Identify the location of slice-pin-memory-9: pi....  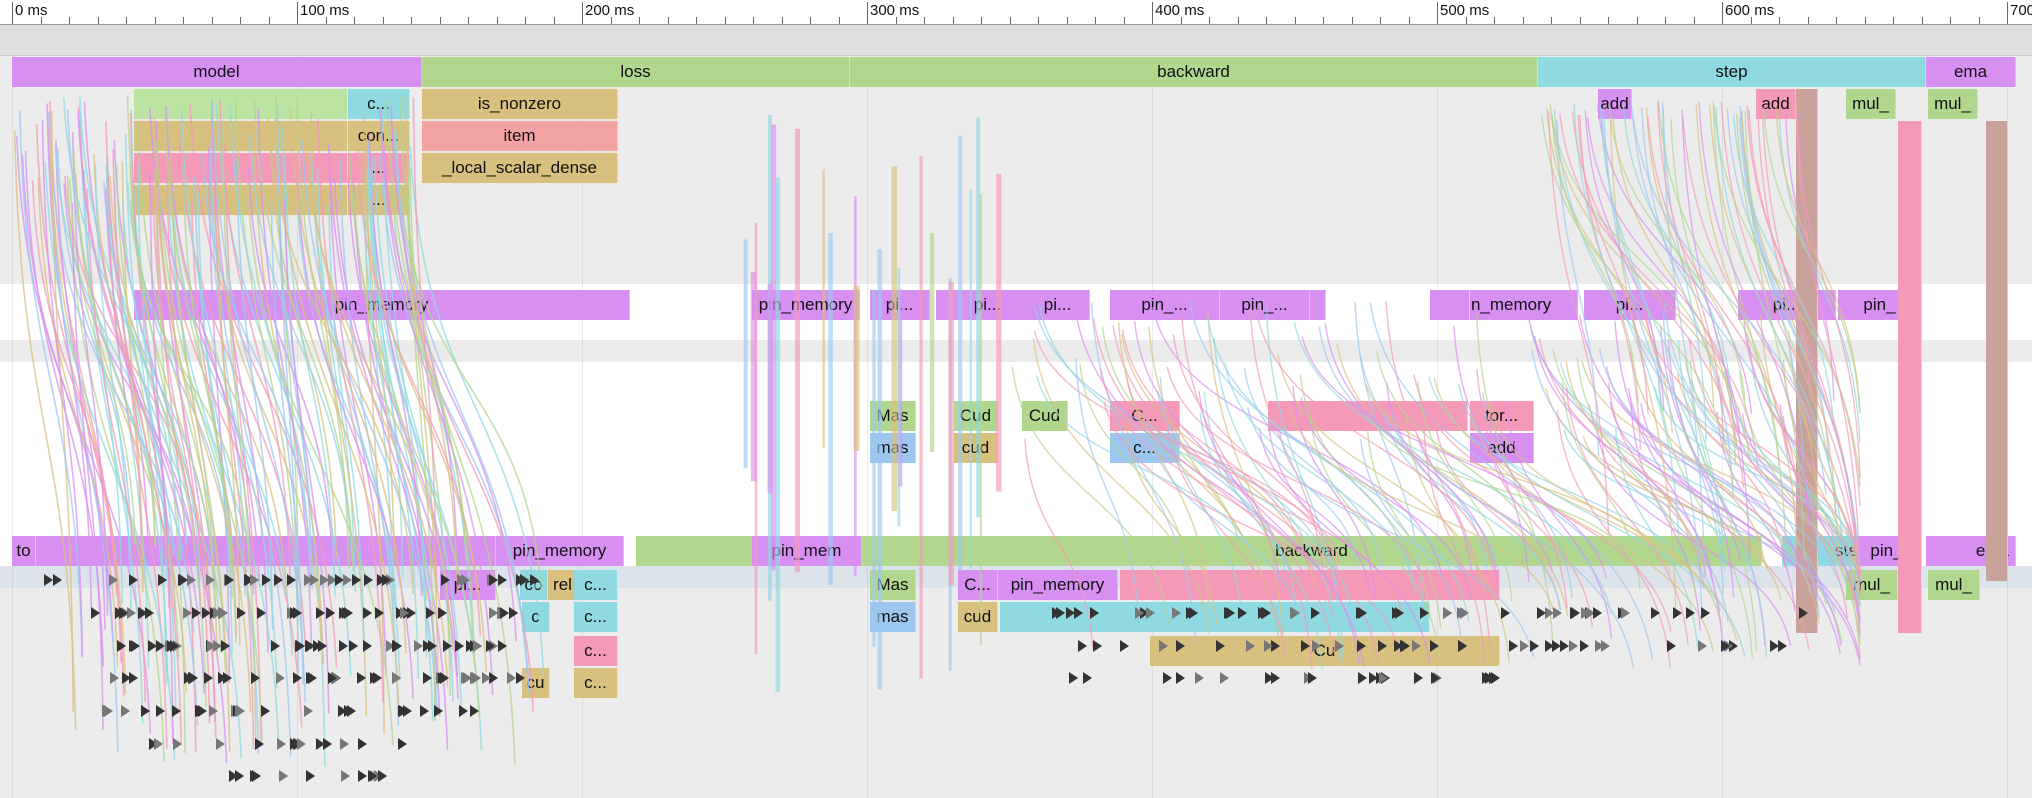
(1630, 305).